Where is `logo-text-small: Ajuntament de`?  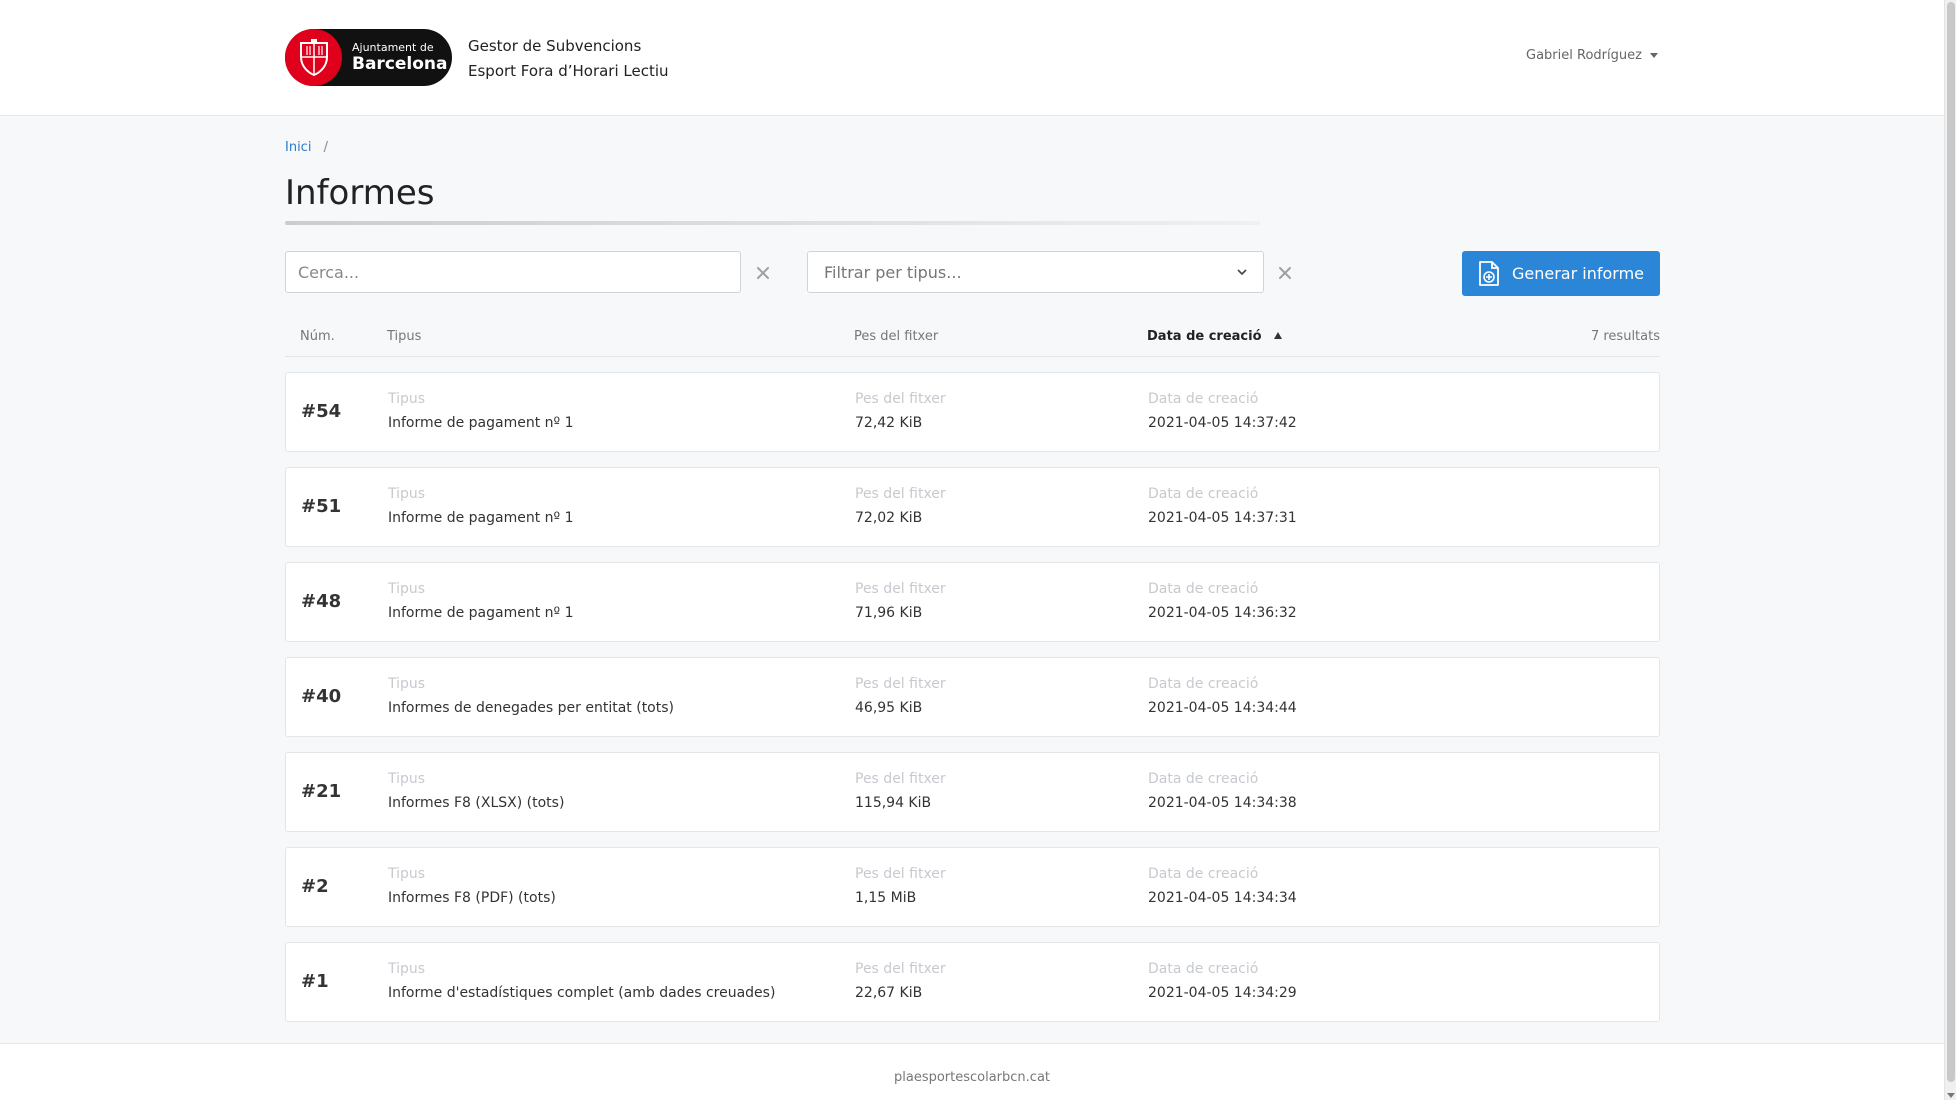 logo-text-small: Ajuntament de is located at coordinates (393, 47).